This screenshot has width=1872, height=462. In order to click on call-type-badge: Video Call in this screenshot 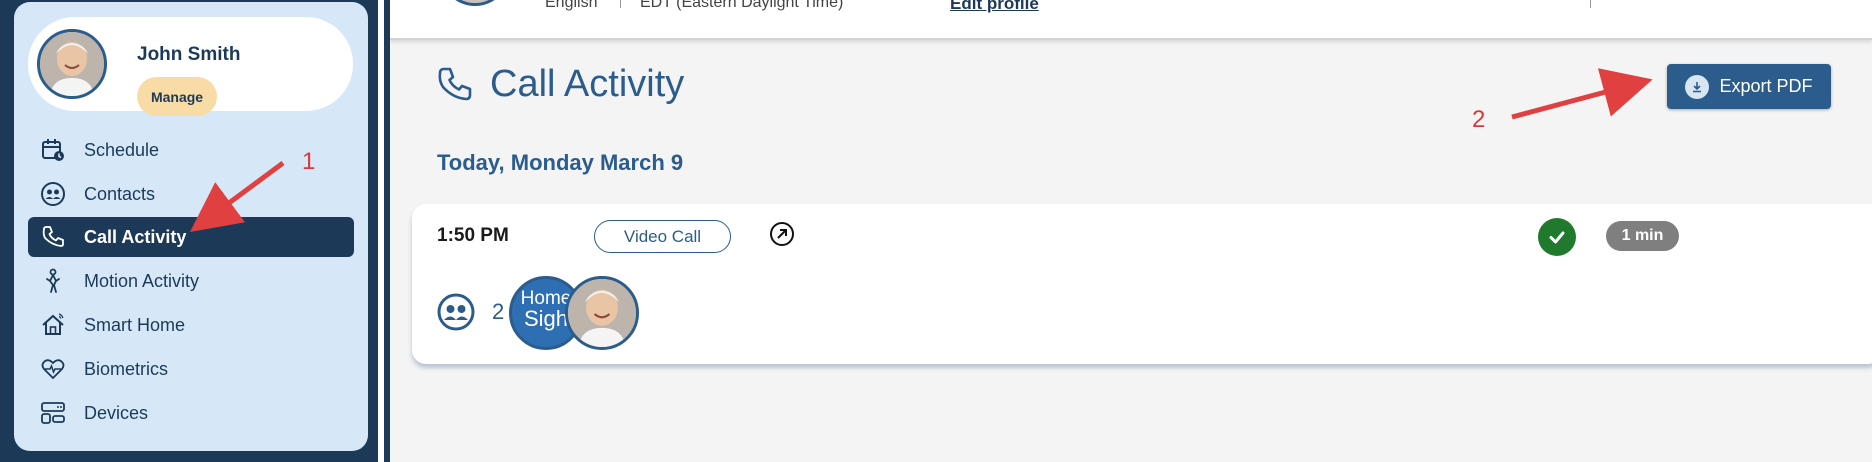, I will do `click(662, 236)`.